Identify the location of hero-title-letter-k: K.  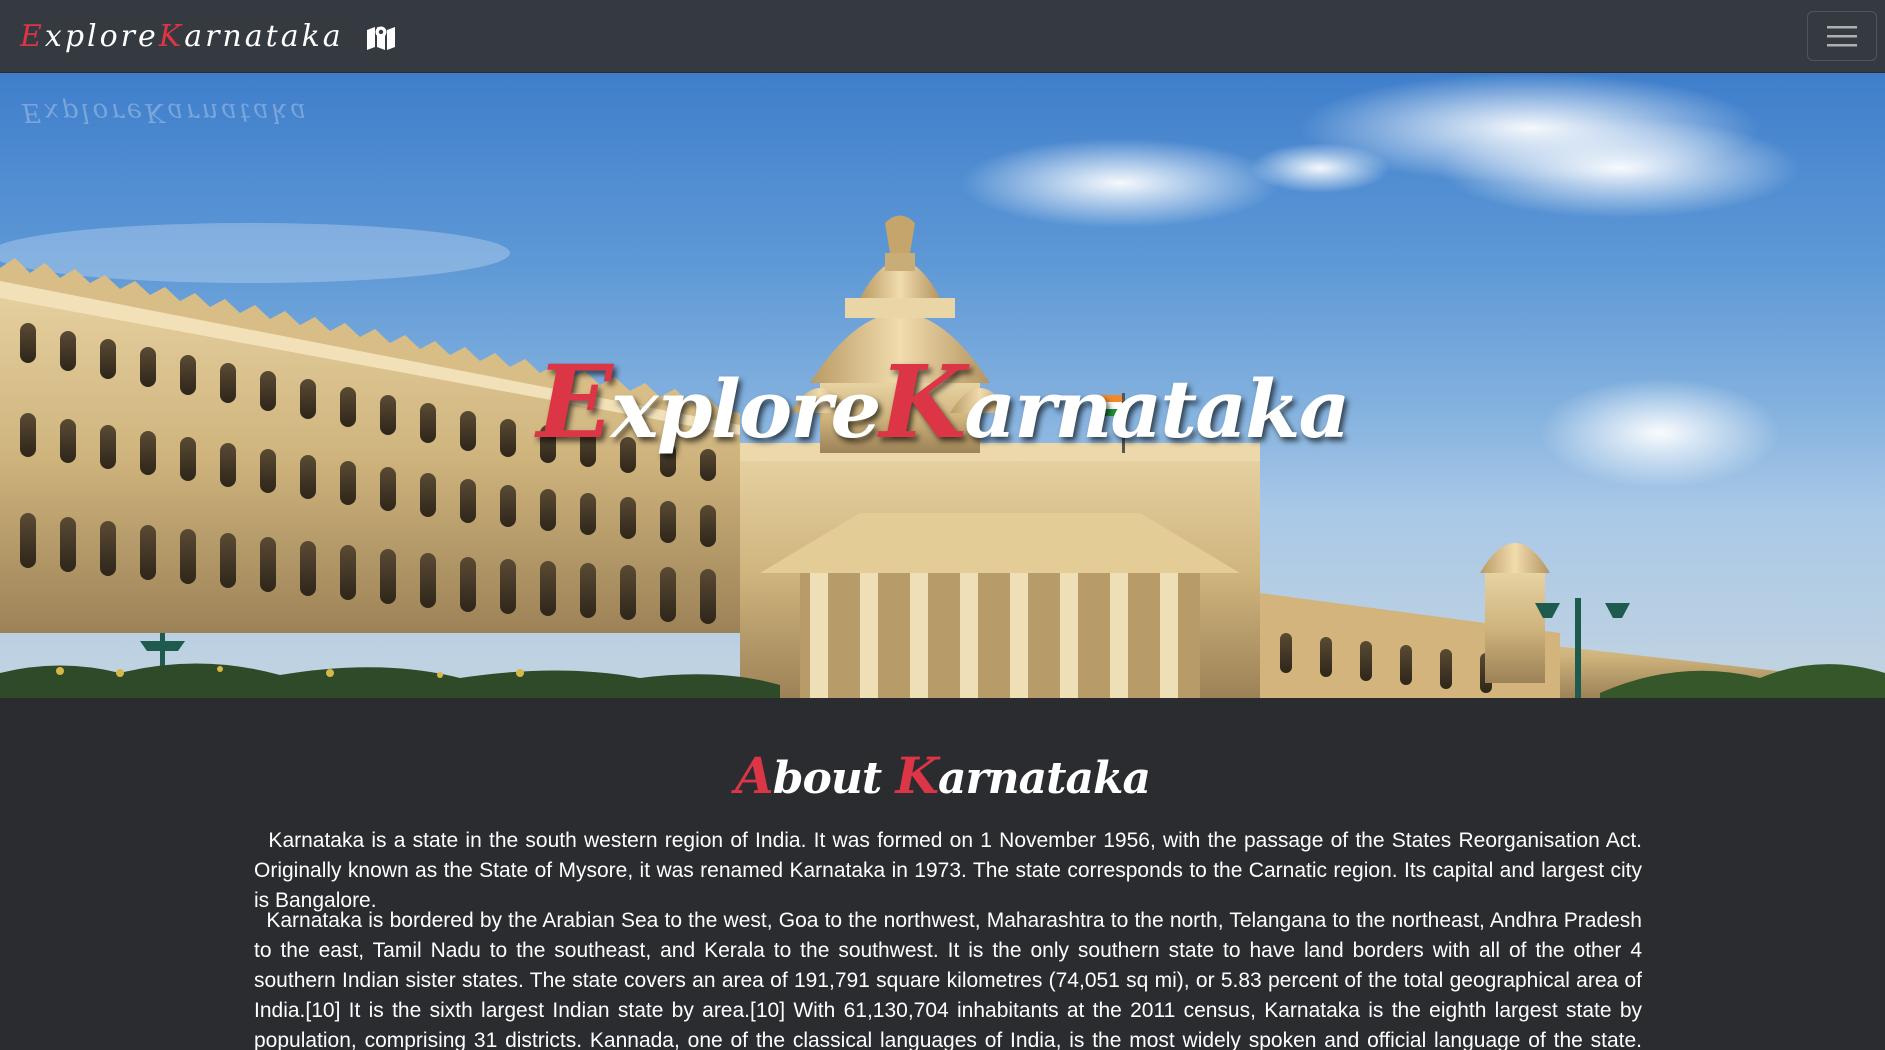
(922, 402).